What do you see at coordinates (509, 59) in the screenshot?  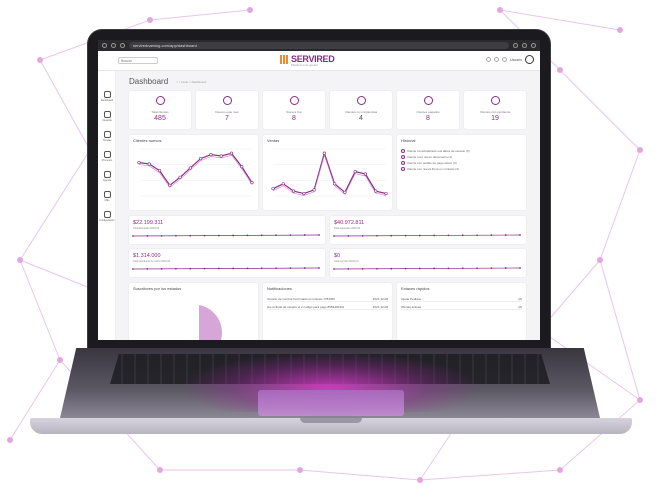 I see `user-menu: Usuario` at bounding box center [509, 59].